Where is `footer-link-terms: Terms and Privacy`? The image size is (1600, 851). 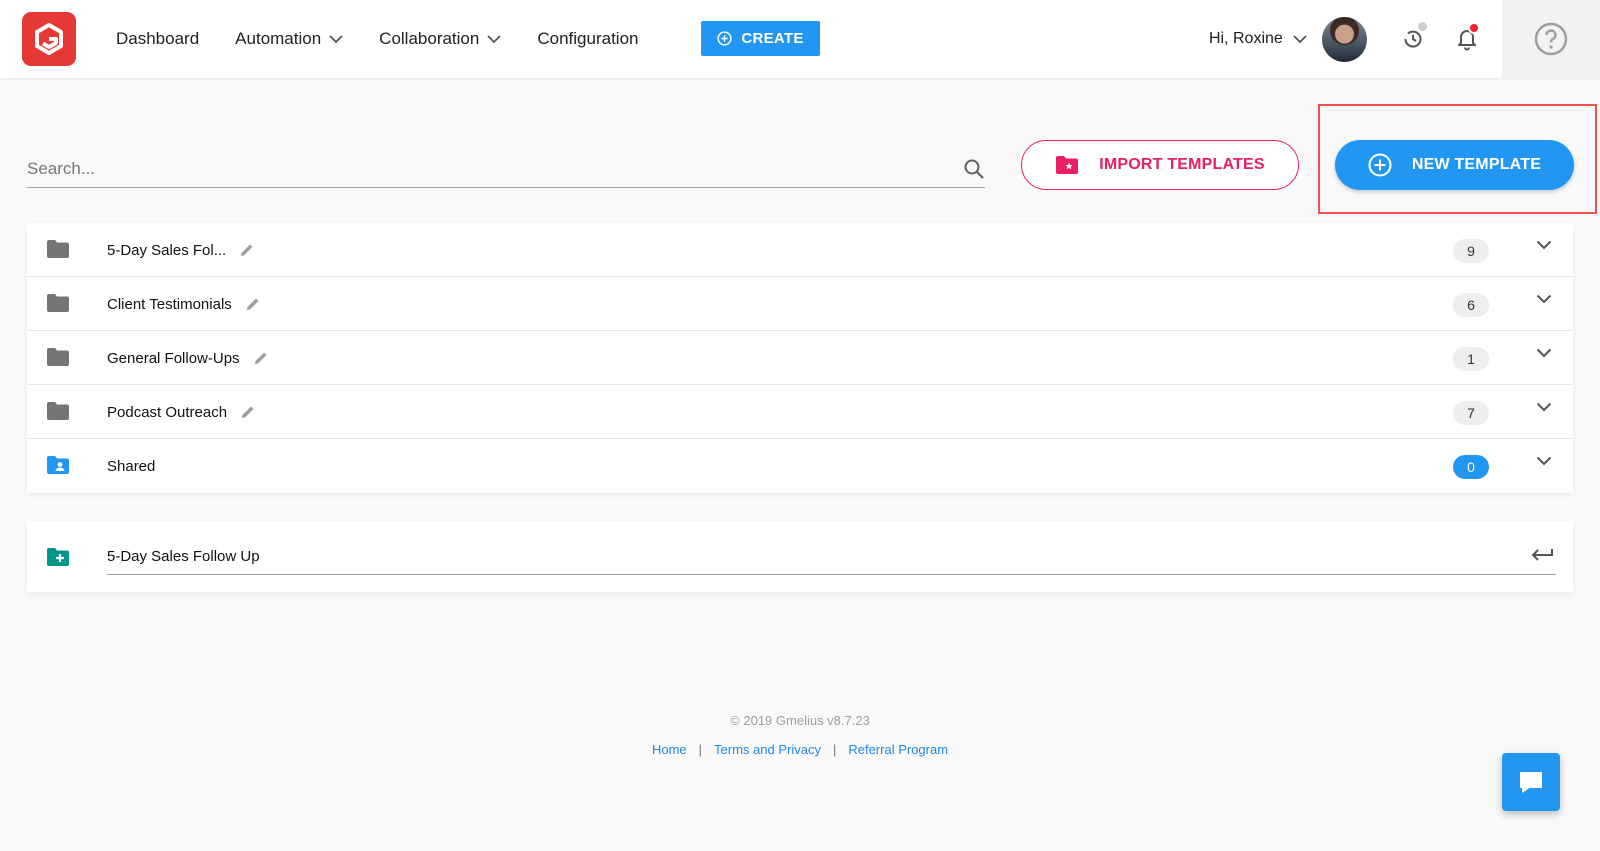
footer-link-terms: Terms and Privacy is located at coordinates (767, 749).